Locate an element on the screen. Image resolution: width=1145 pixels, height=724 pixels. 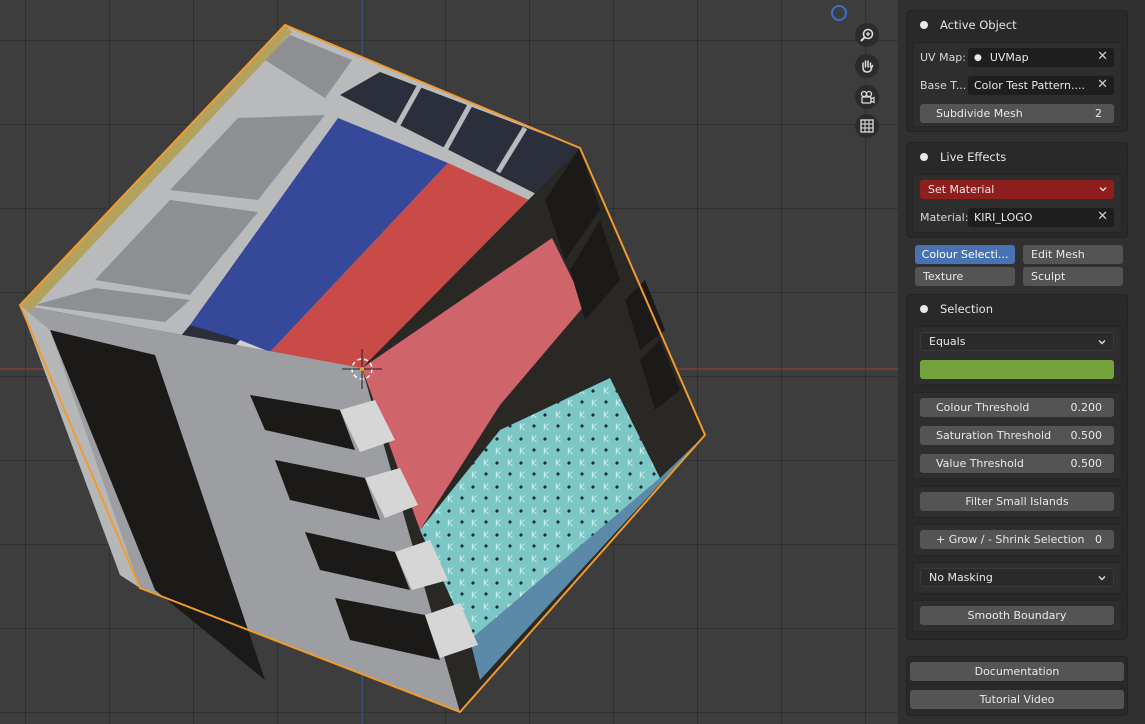
pan-button is located at coordinates (867, 66).